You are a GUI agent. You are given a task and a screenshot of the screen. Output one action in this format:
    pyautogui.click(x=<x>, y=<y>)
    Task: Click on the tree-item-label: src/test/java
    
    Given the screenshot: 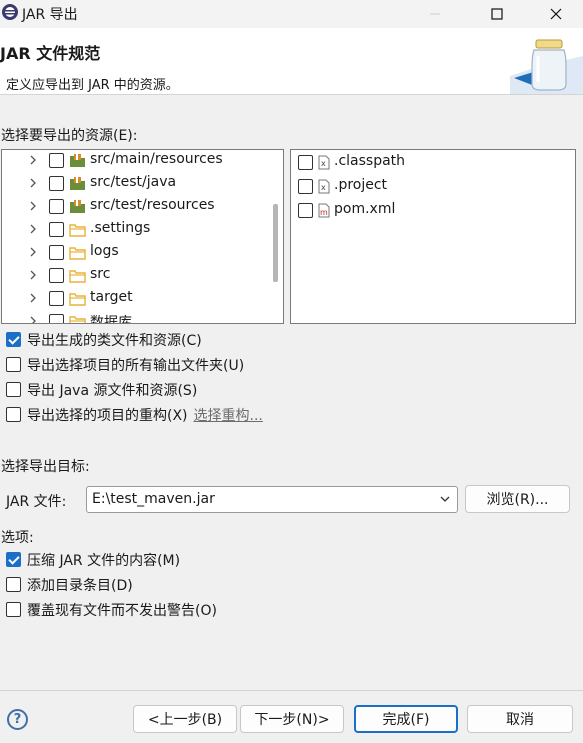 What is the action you would take?
    pyautogui.click(x=133, y=182)
    